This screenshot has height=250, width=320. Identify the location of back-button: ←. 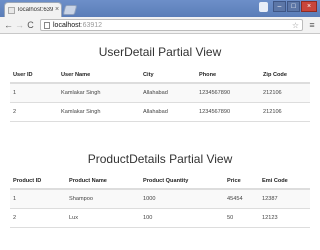
(8, 25).